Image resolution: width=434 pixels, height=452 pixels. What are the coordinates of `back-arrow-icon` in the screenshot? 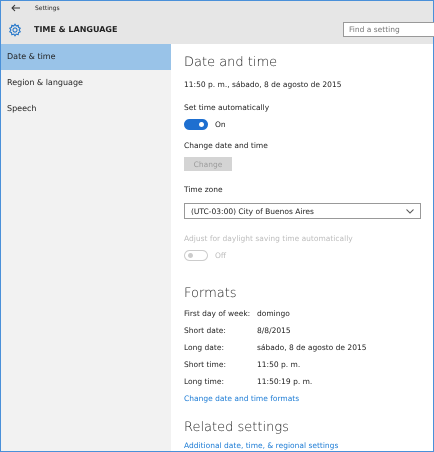 It's located at (16, 8).